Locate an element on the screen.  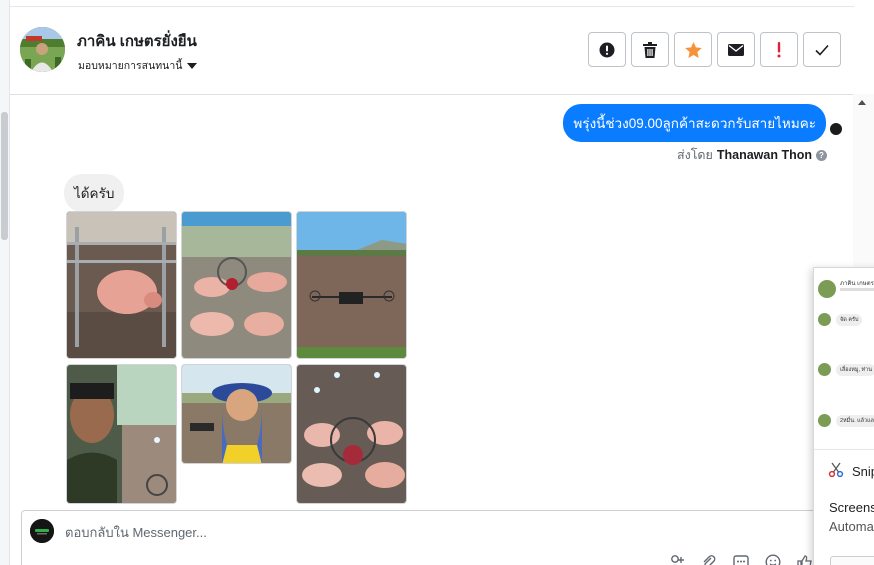
spam-button is located at coordinates (607, 49).